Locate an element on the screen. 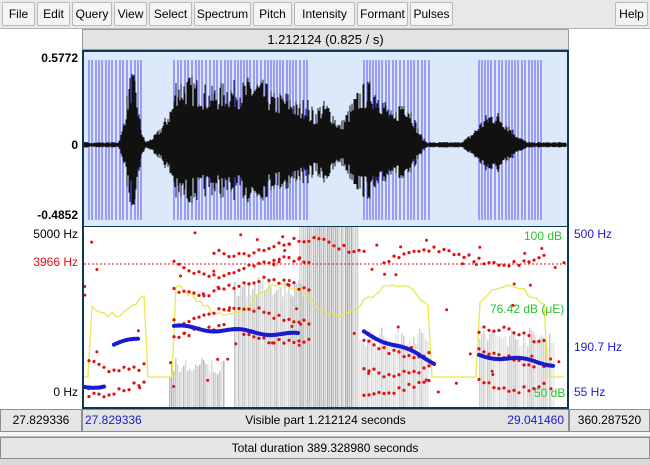 Image resolution: width=650 pixels, height=465 pixels. menu-view: View is located at coordinates (130, 14).